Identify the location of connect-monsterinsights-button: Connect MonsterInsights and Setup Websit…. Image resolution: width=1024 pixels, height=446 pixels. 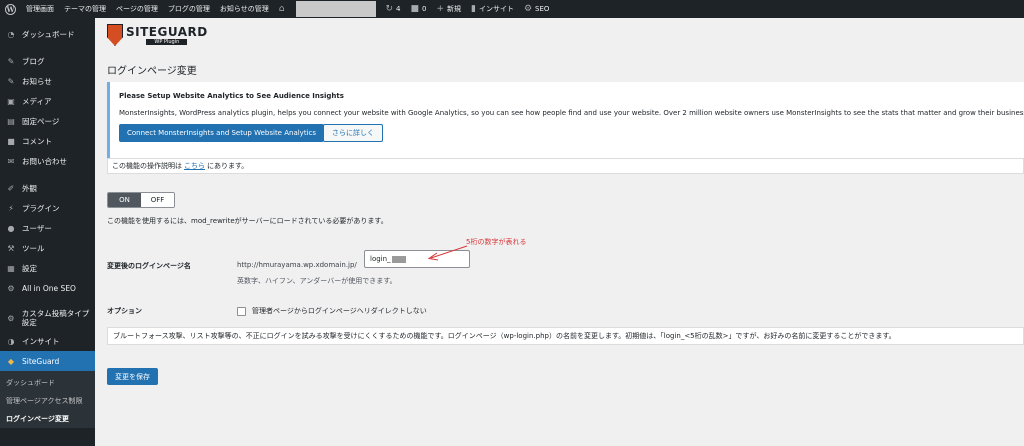
(222, 133).